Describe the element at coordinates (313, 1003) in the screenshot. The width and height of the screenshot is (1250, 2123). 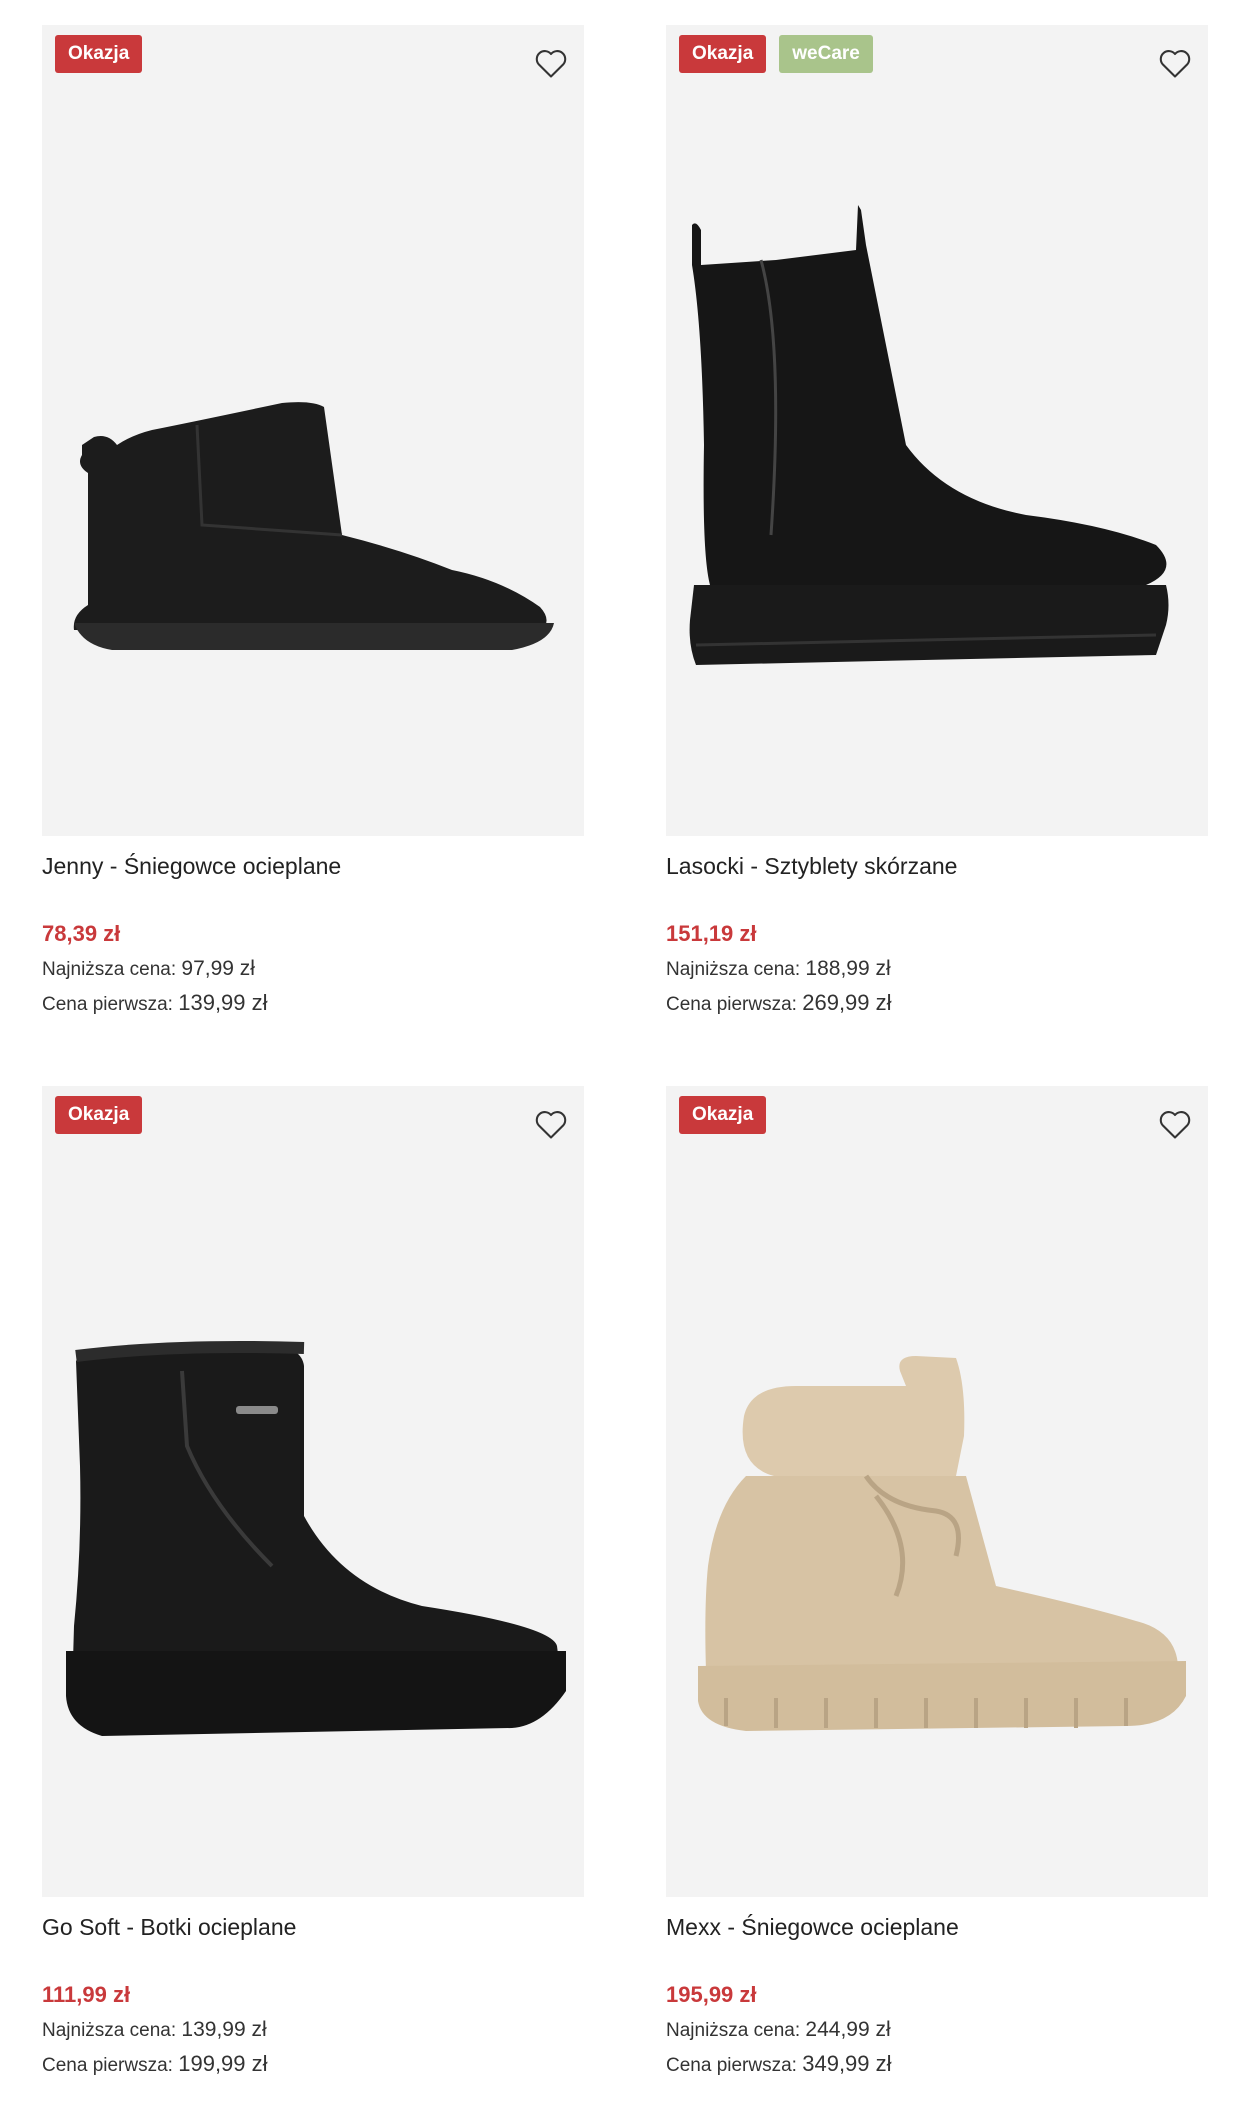
I see `first-price: Cena pierwsza: 139,99 zł` at that location.